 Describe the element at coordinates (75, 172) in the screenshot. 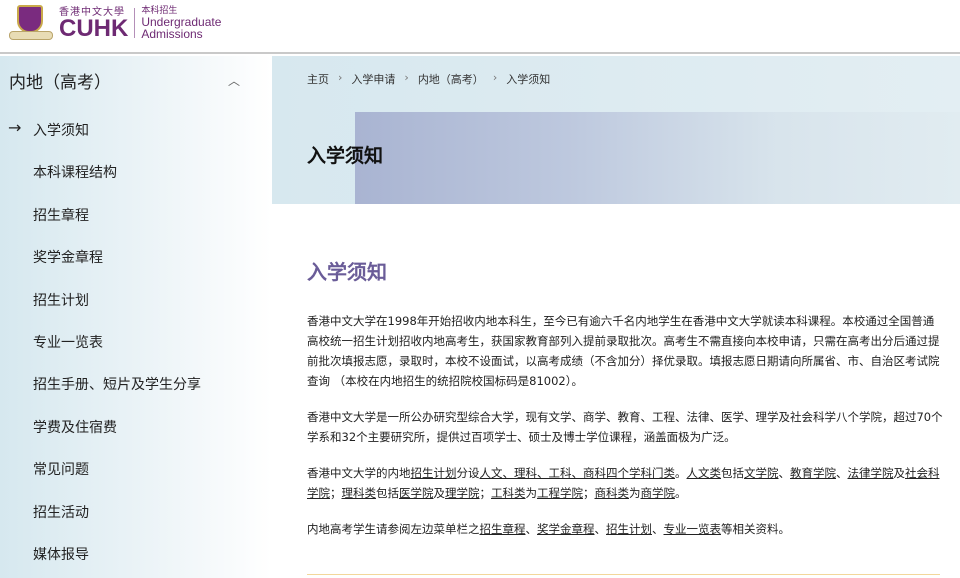

I see `sidebar-item: 本科课程结构` at that location.